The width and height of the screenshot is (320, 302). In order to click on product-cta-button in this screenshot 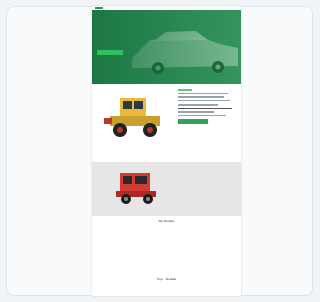, I will do `click(193, 121)`.